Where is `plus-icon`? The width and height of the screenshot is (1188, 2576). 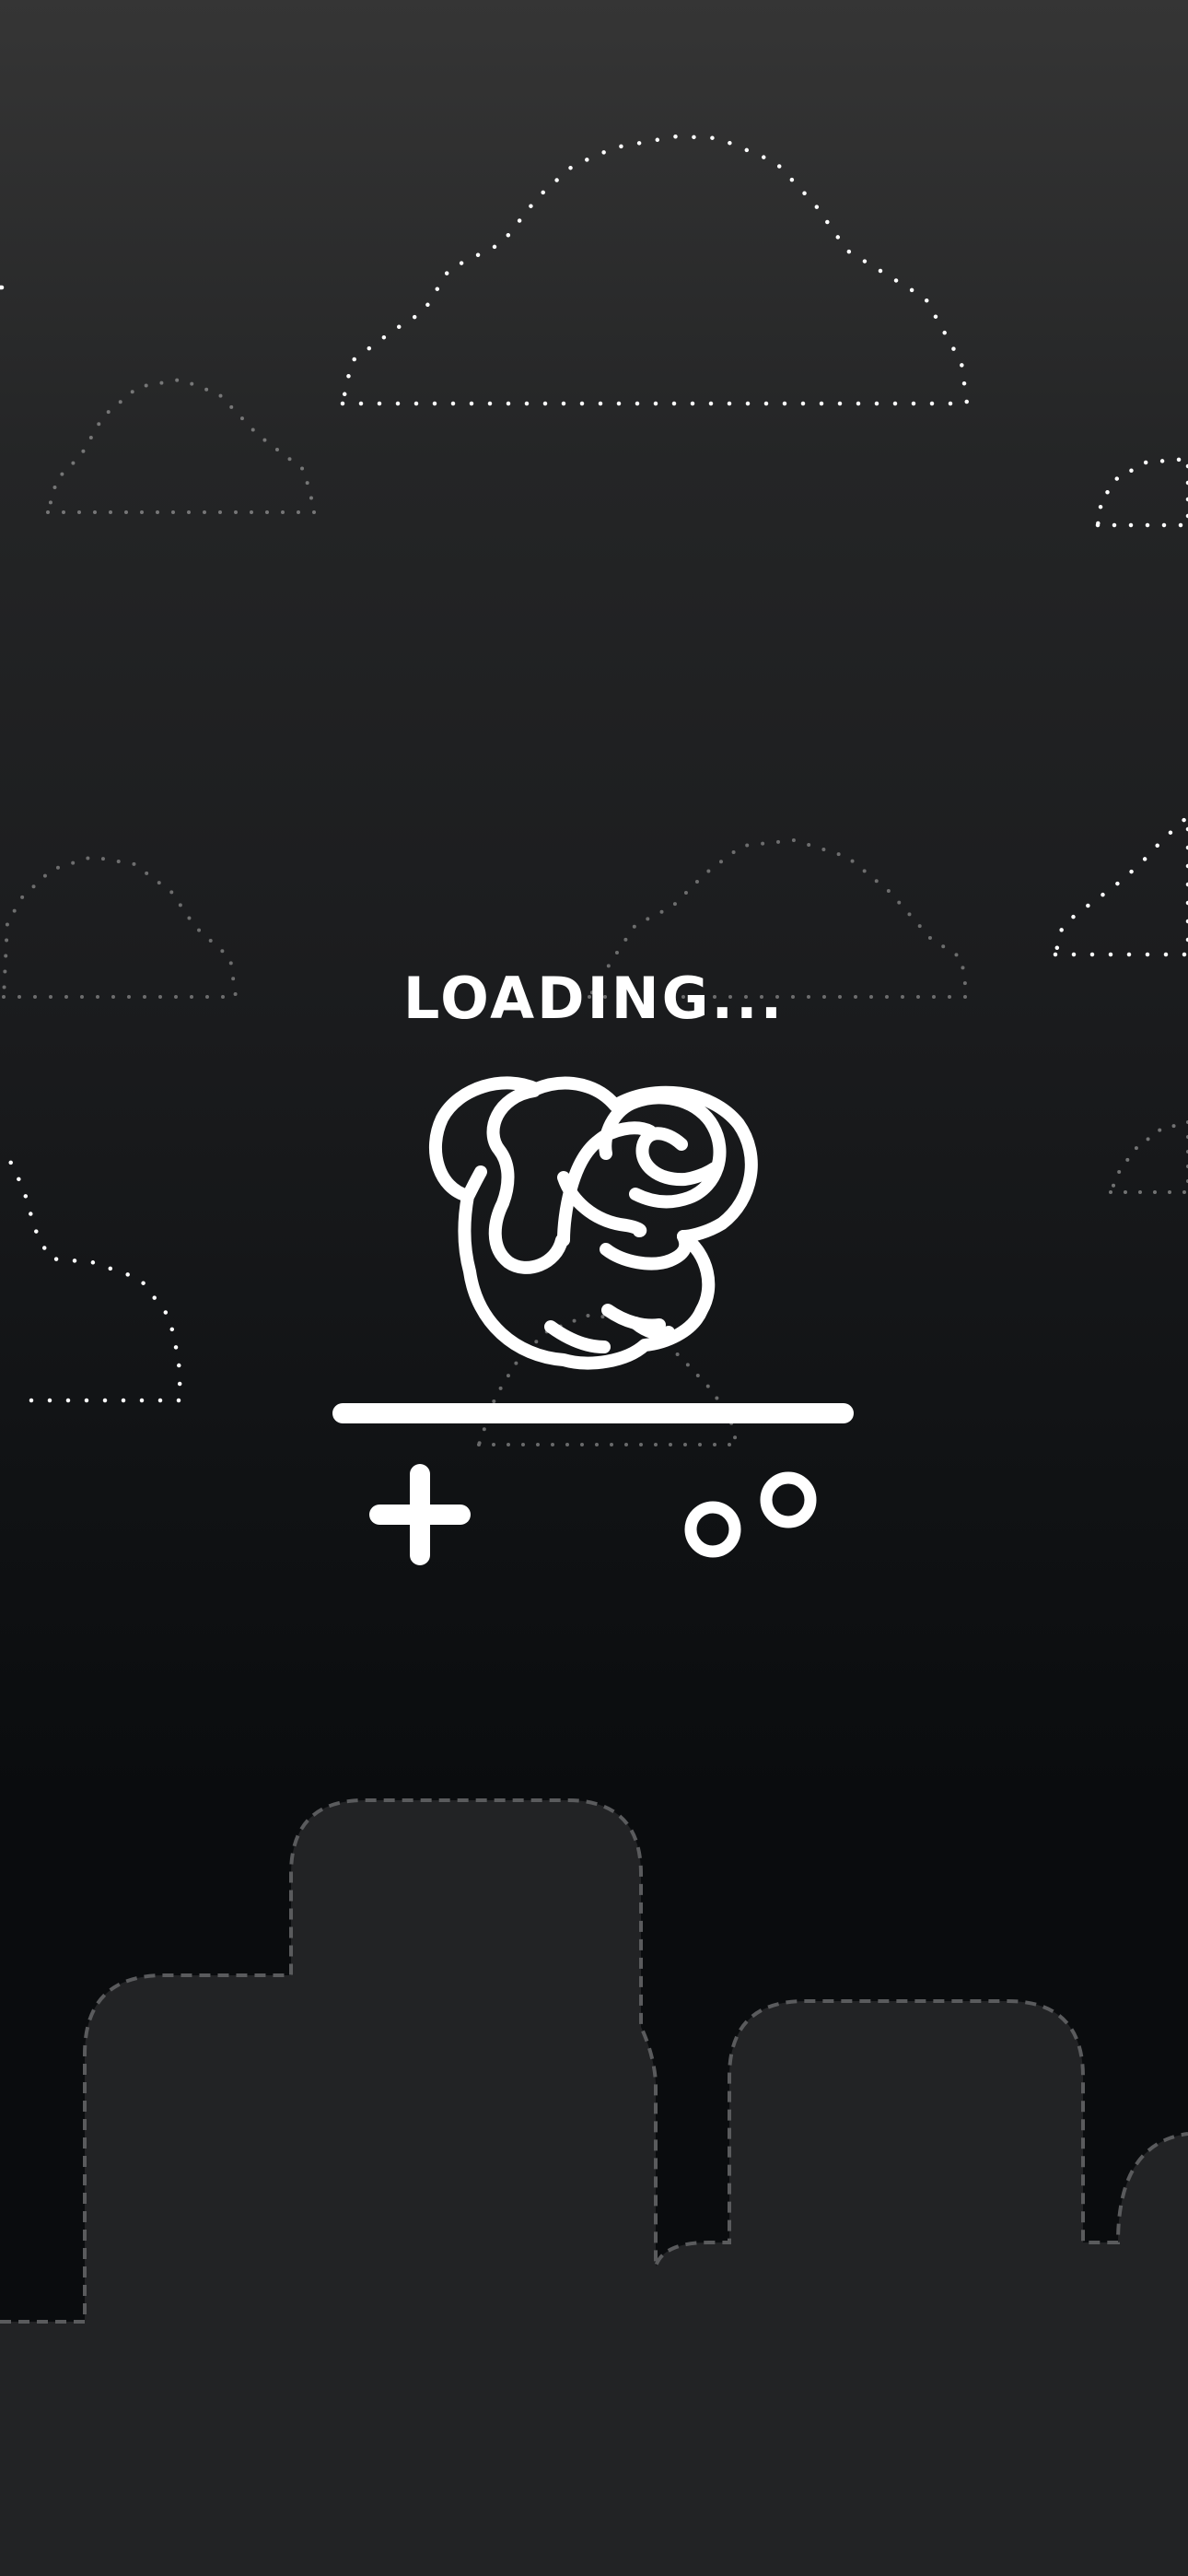
plus-icon is located at coordinates (420, 1514).